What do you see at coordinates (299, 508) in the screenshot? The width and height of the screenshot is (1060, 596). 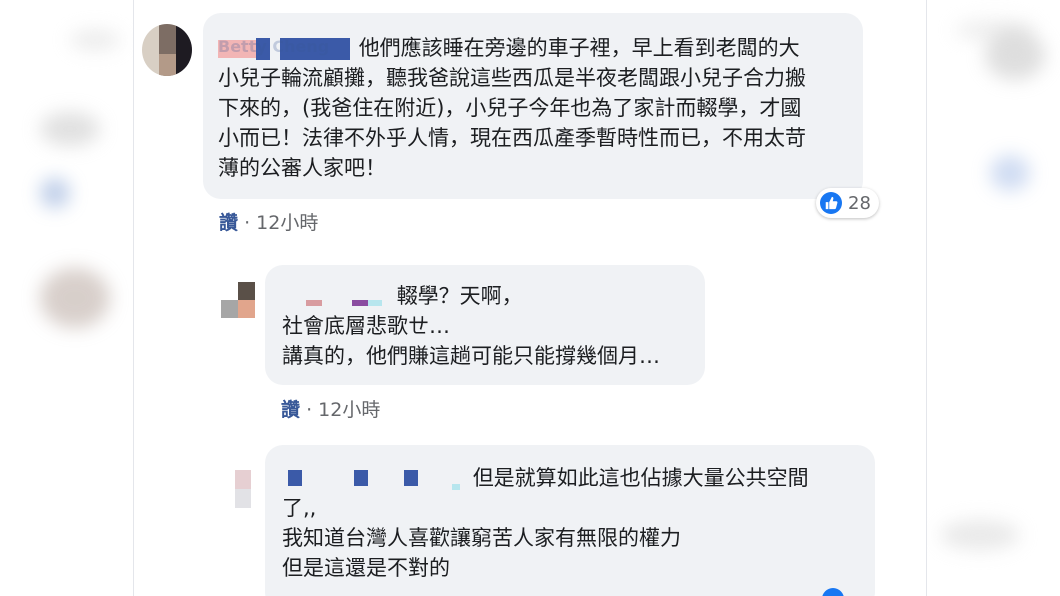 I see `comment-text: 了,,` at bounding box center [299, 508].